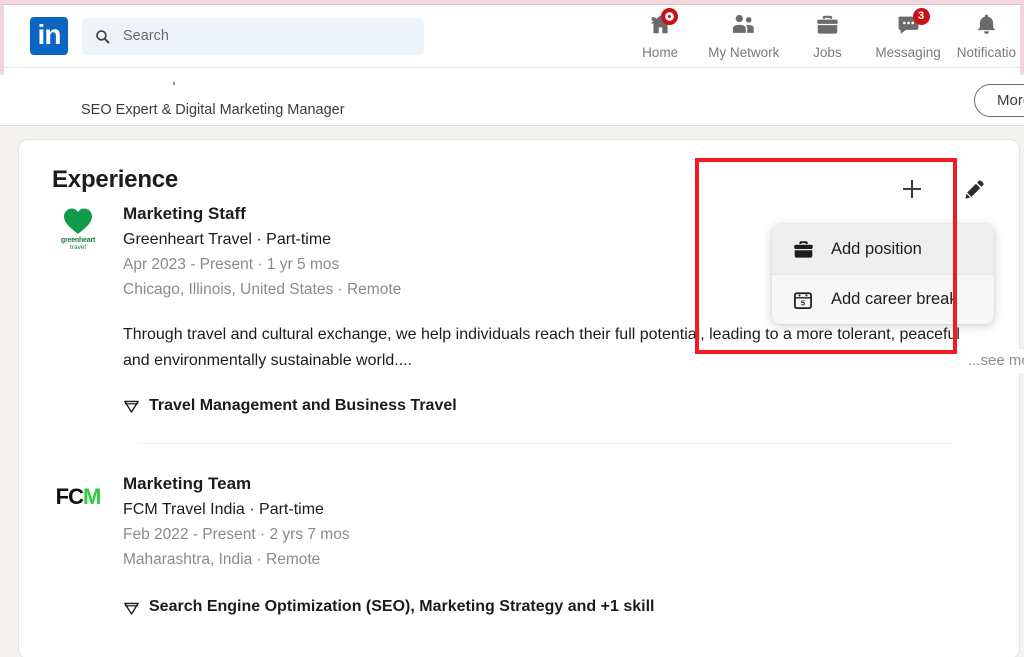  Describe the element at coordinates (554, 484) in the screenshot. I see `entry-role: Marketing Team` at that location.